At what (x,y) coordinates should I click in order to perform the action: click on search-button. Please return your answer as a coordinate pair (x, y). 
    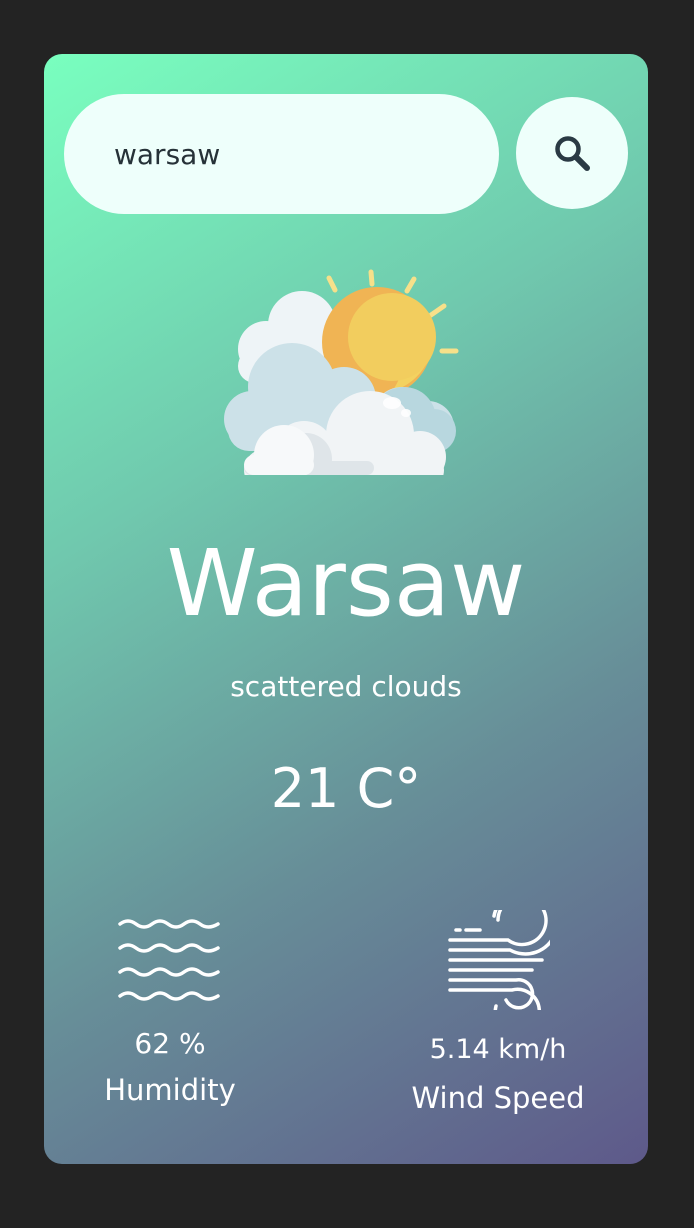
    Looking at the image, I should click on (572, 153).